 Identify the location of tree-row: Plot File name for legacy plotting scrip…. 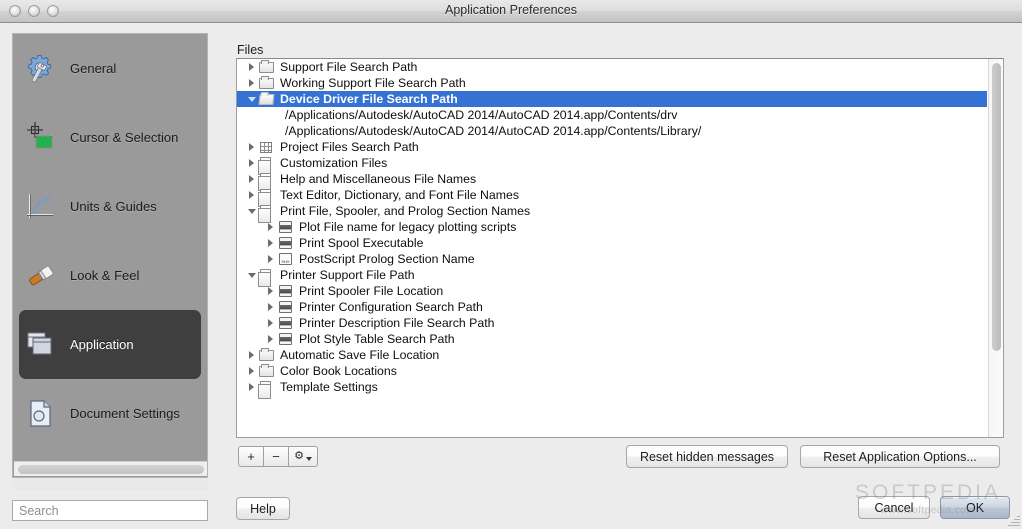
(612, 227).